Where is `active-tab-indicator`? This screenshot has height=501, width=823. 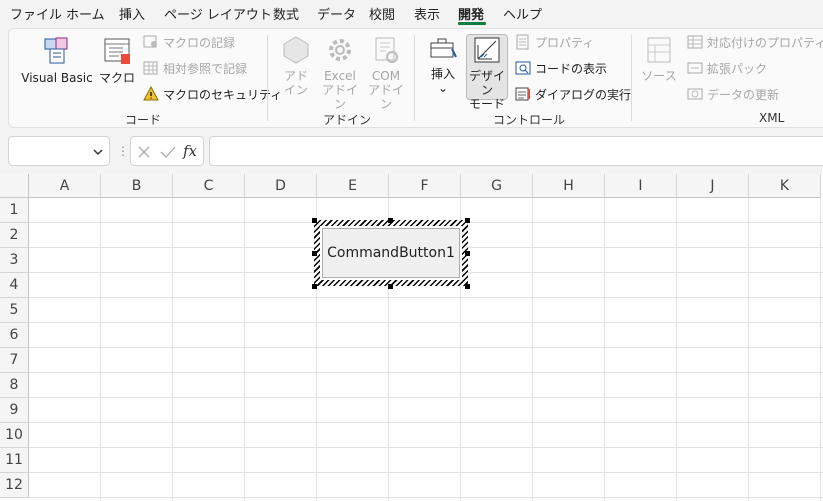 active-tab-indicator is located at coordinates (472, 23).